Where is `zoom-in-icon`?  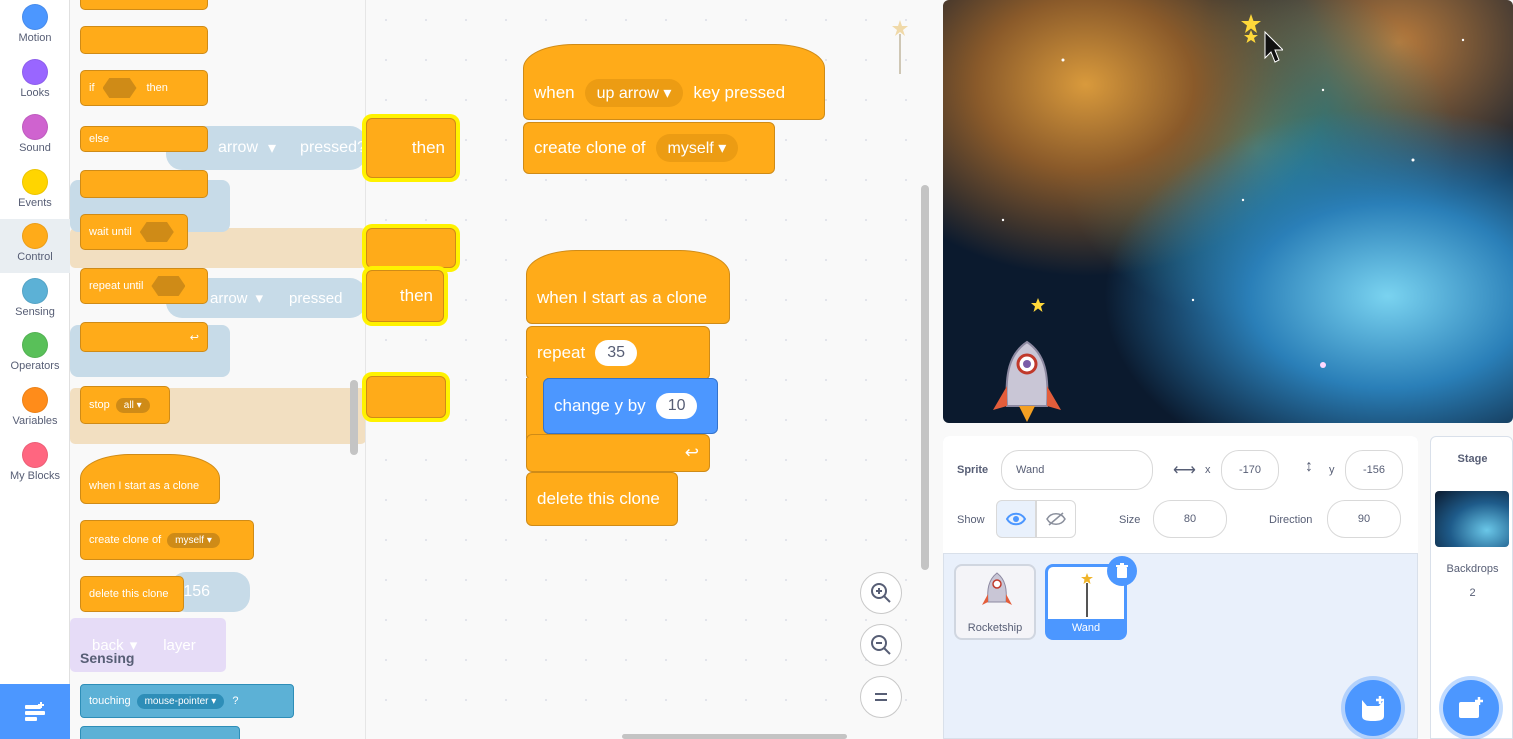 zoom-in-icon is located at coordinates (881, 593).